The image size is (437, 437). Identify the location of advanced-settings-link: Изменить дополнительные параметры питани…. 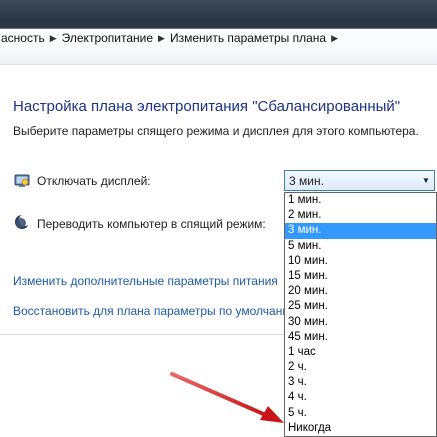
(145, 281).